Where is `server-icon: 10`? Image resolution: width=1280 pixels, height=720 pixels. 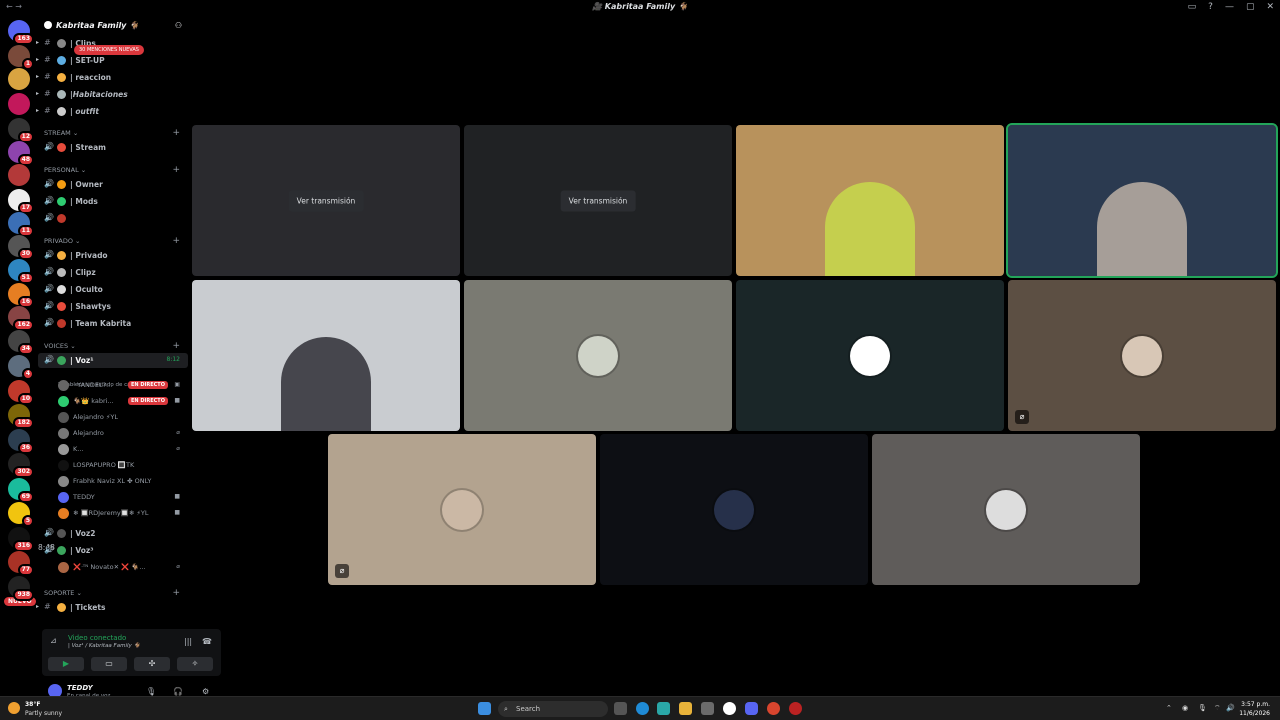 server-icon: 10 is located at coordinates (21, 392).